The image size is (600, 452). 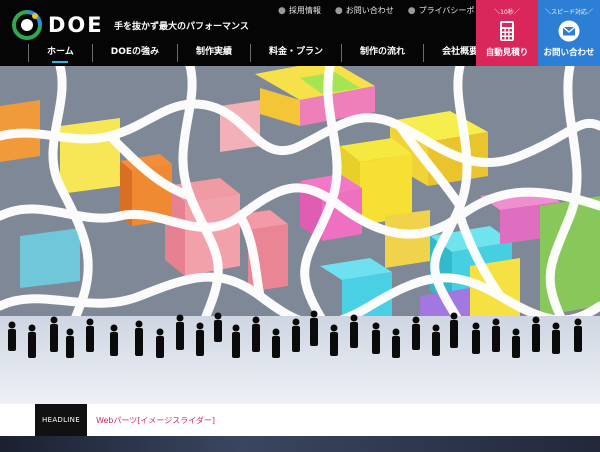 I want to click on logo: DOE, so click(x=58, y=25).